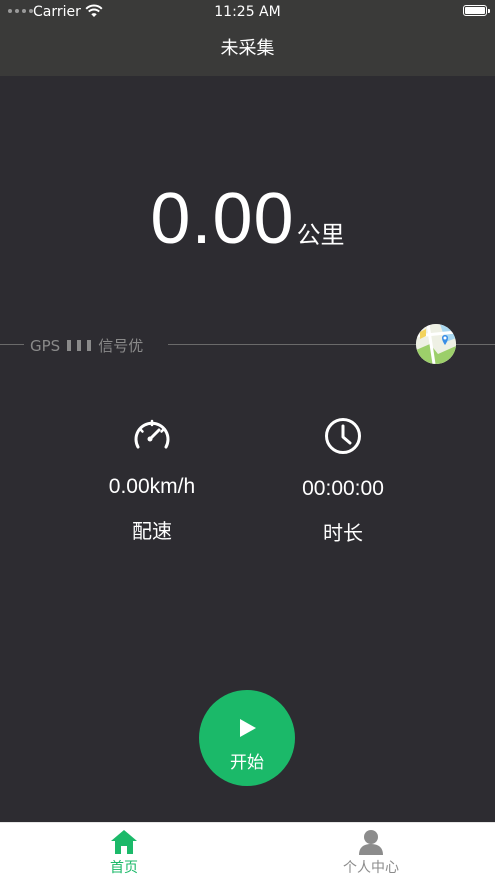  I want to click on map-icon, so click(436, 344).